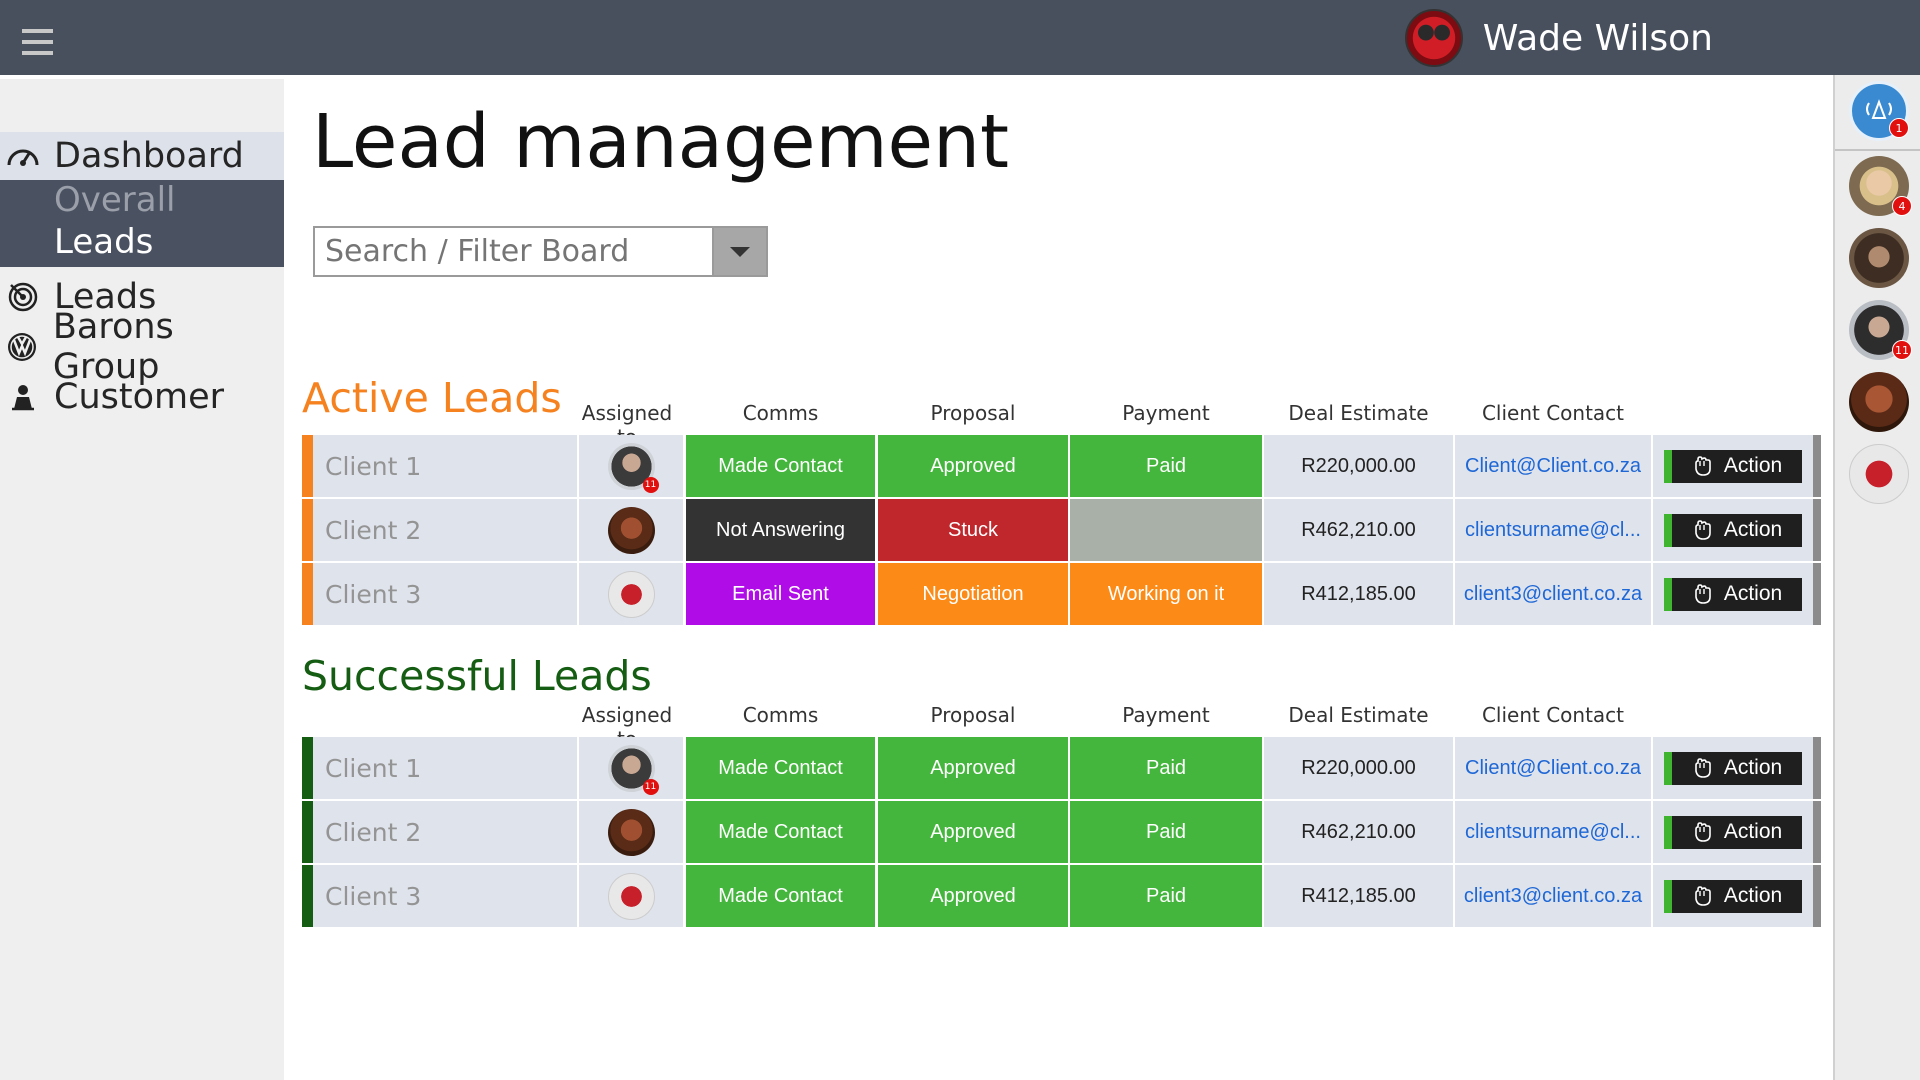 Image resolution: width=1920 pixels, height=1080 pixels. I want to click on chevron-down-icon, so click(739, 251).